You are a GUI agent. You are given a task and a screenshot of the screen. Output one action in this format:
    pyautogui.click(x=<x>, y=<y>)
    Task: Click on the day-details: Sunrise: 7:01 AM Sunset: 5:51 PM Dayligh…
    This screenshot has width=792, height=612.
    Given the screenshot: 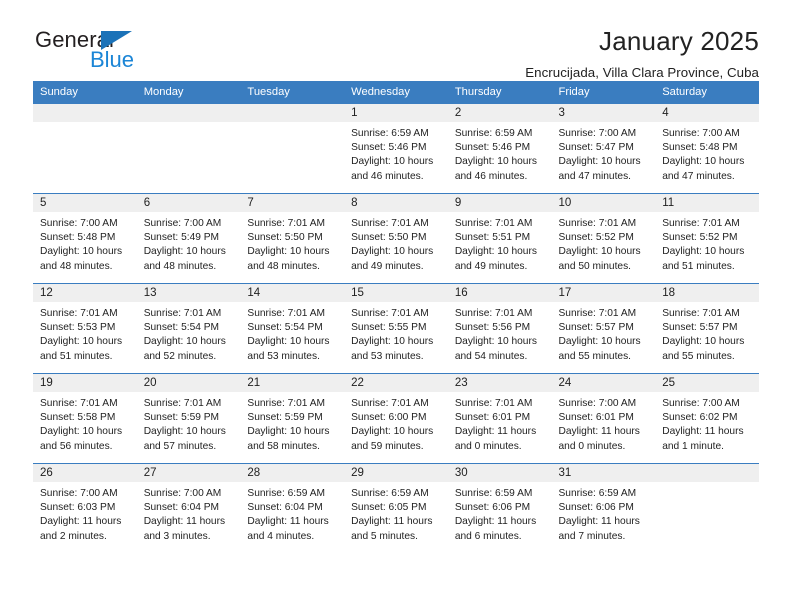 What is the action you would take?
    pyautogui.click(x=495, y=245)
    